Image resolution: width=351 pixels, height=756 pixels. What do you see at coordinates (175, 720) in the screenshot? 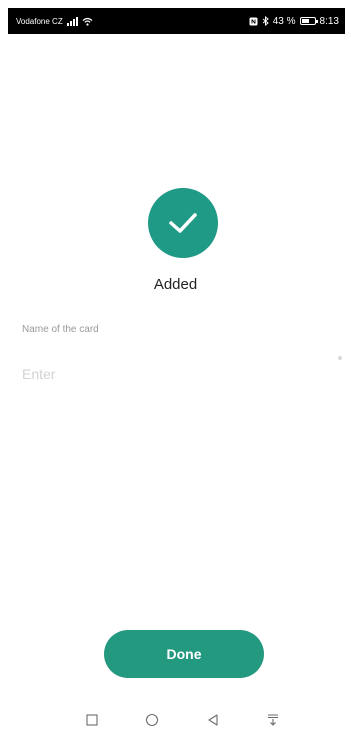
I see `system-navigation-bar` at bounding box center [175, 720].